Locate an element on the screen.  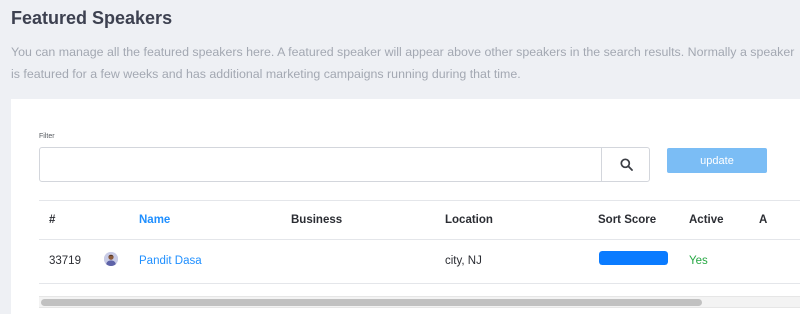
column-header-sort-score: Sort Score is located at coordinates (627, 220).